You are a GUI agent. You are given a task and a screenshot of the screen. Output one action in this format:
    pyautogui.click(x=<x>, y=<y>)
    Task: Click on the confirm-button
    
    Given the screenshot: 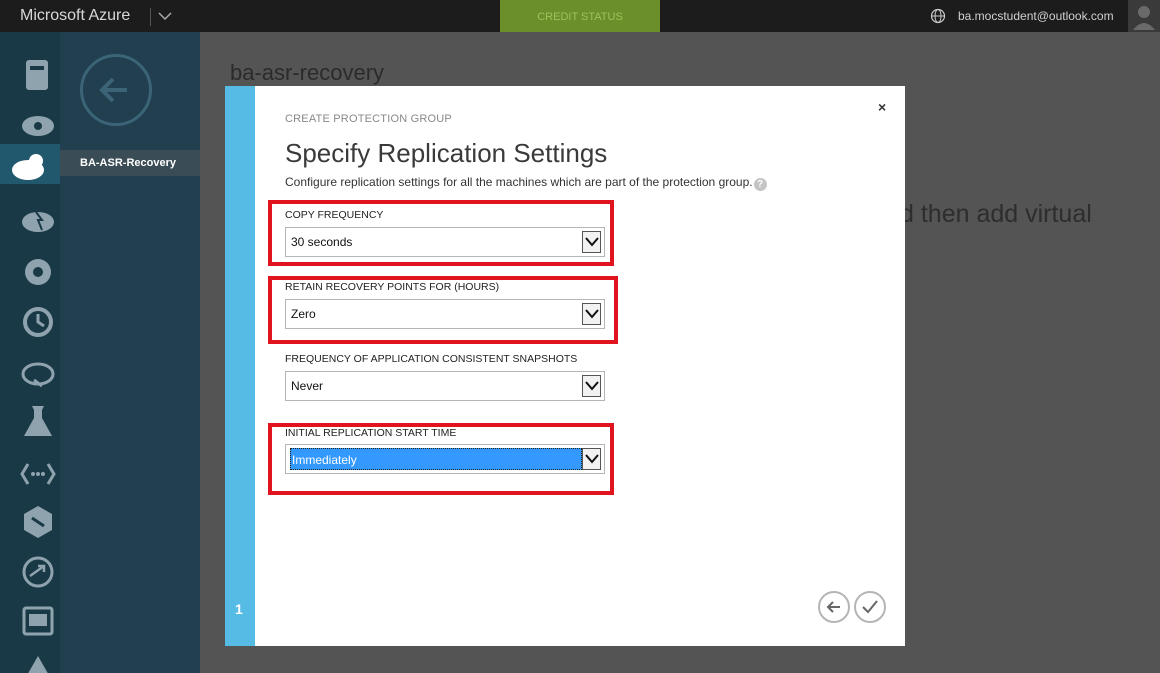 What is the action you would take?
    pyautogui.click(x=870, y=607)
    